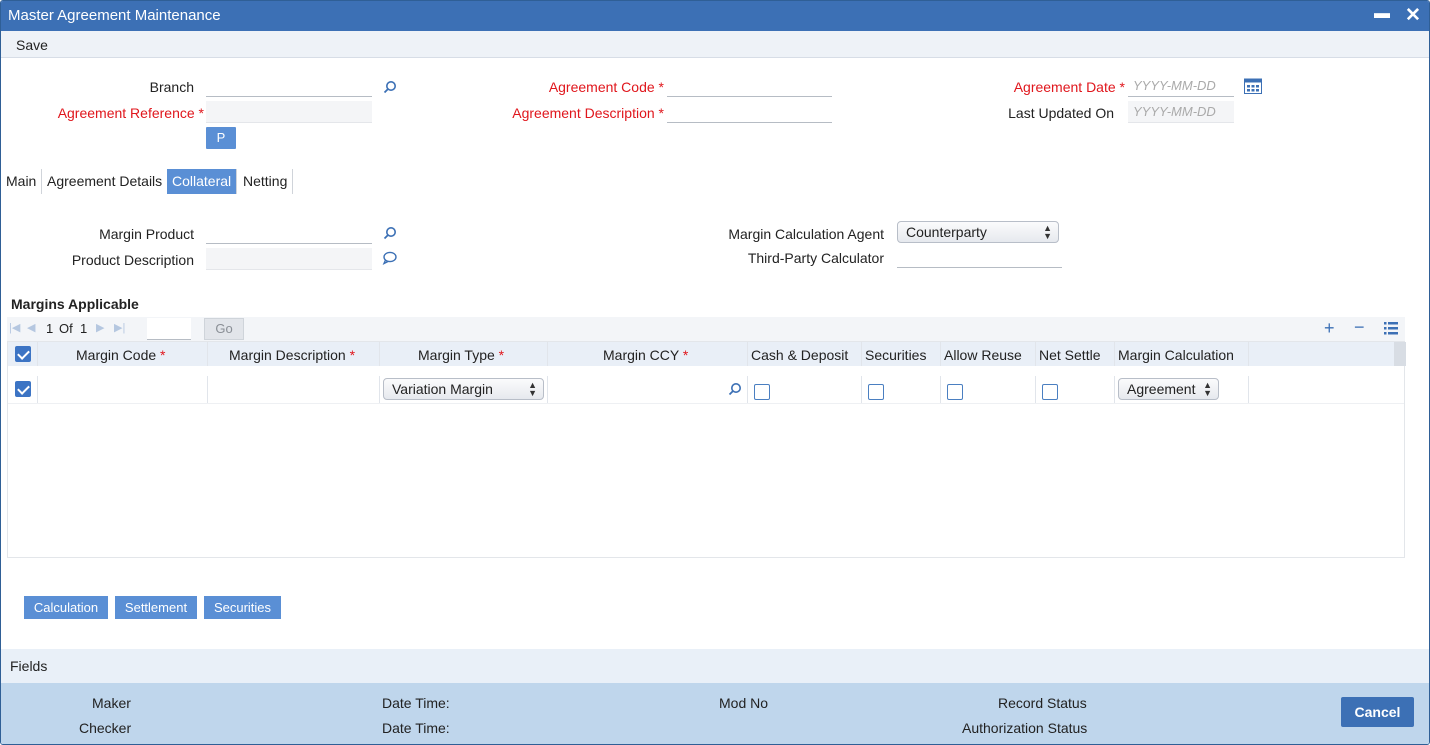  Describe the element at coordinates (1382, 14) in the screenshot. I see `minimize-icon: ▬` at that location.